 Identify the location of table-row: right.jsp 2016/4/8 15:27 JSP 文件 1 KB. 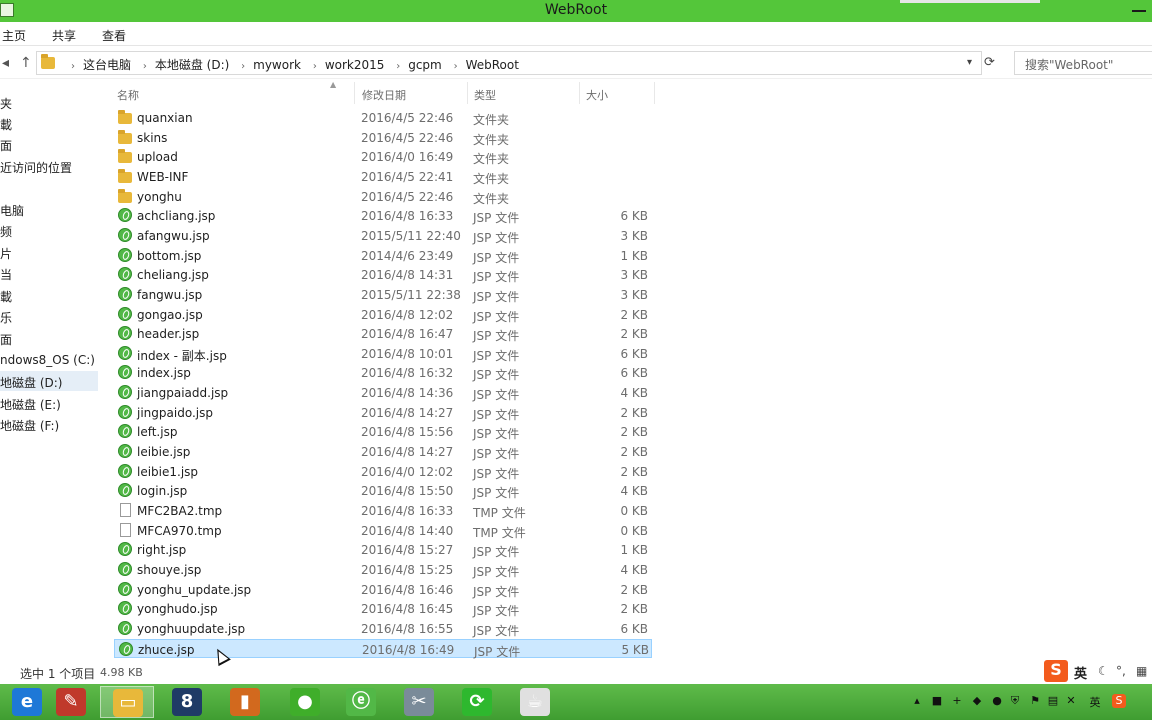
(383, 550).